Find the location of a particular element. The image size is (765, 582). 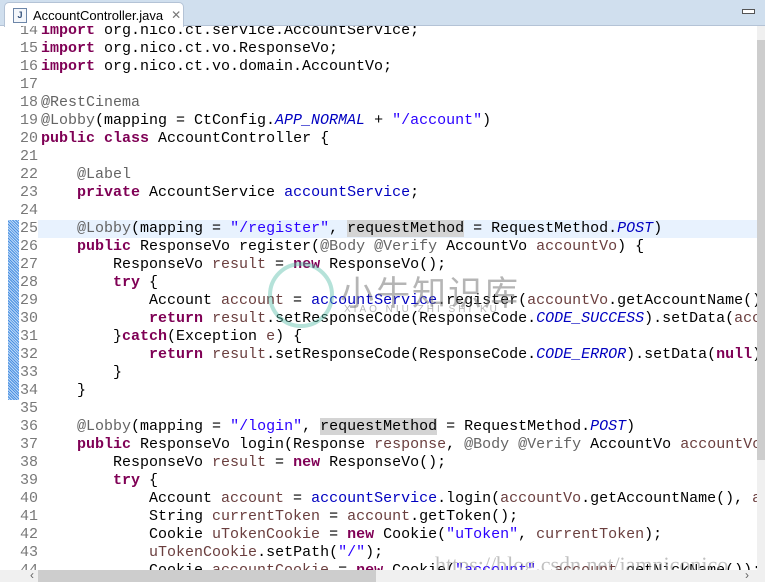

code-token: .getToken(); is located at coordinates (464, 516).